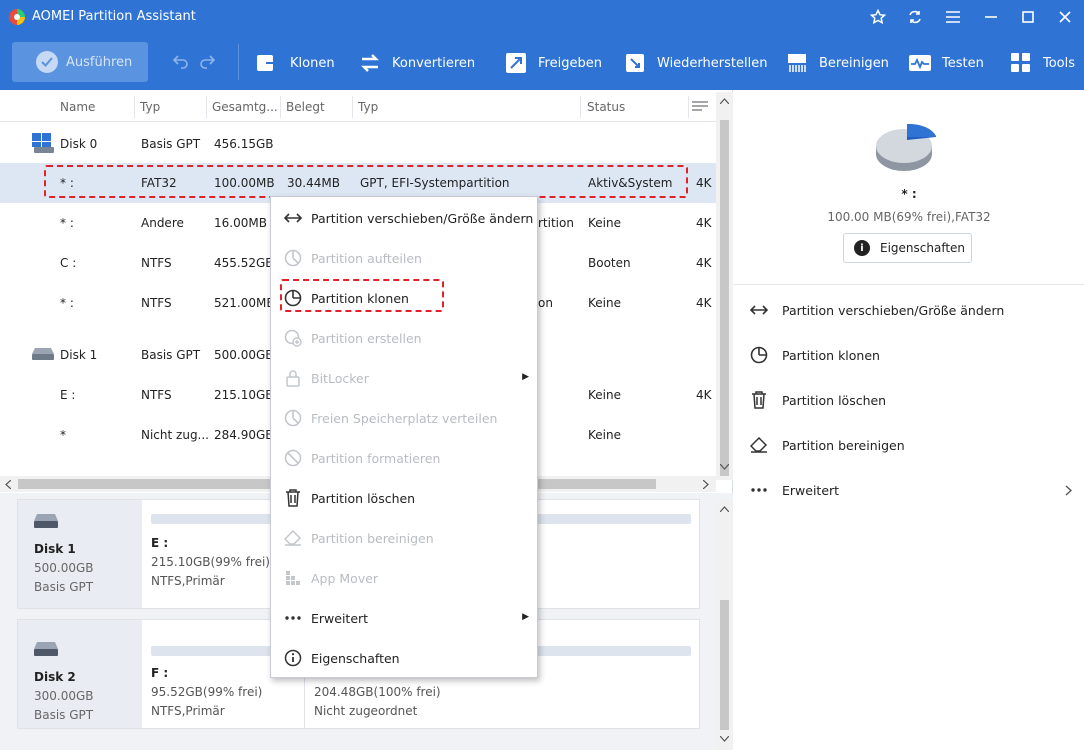 This screenshot has width=1084, height=750. I want to click on menu-item-format: Partition formatieren, so click(404, 458).